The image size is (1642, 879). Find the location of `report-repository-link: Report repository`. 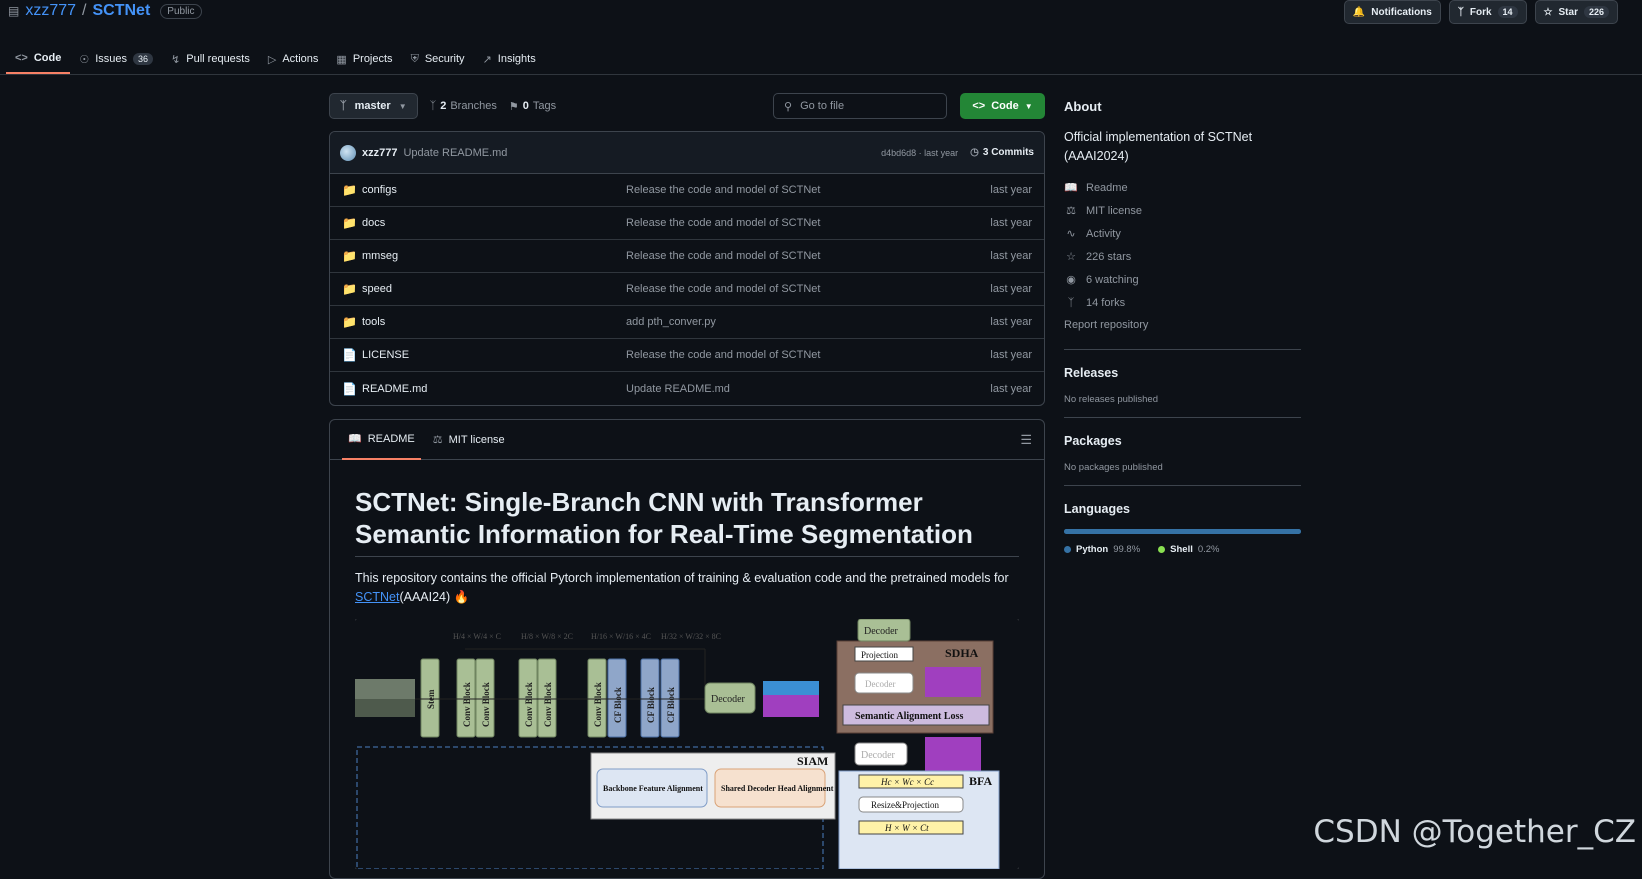

report-repository-link: Report repository is located at coordinates (1182, 325).